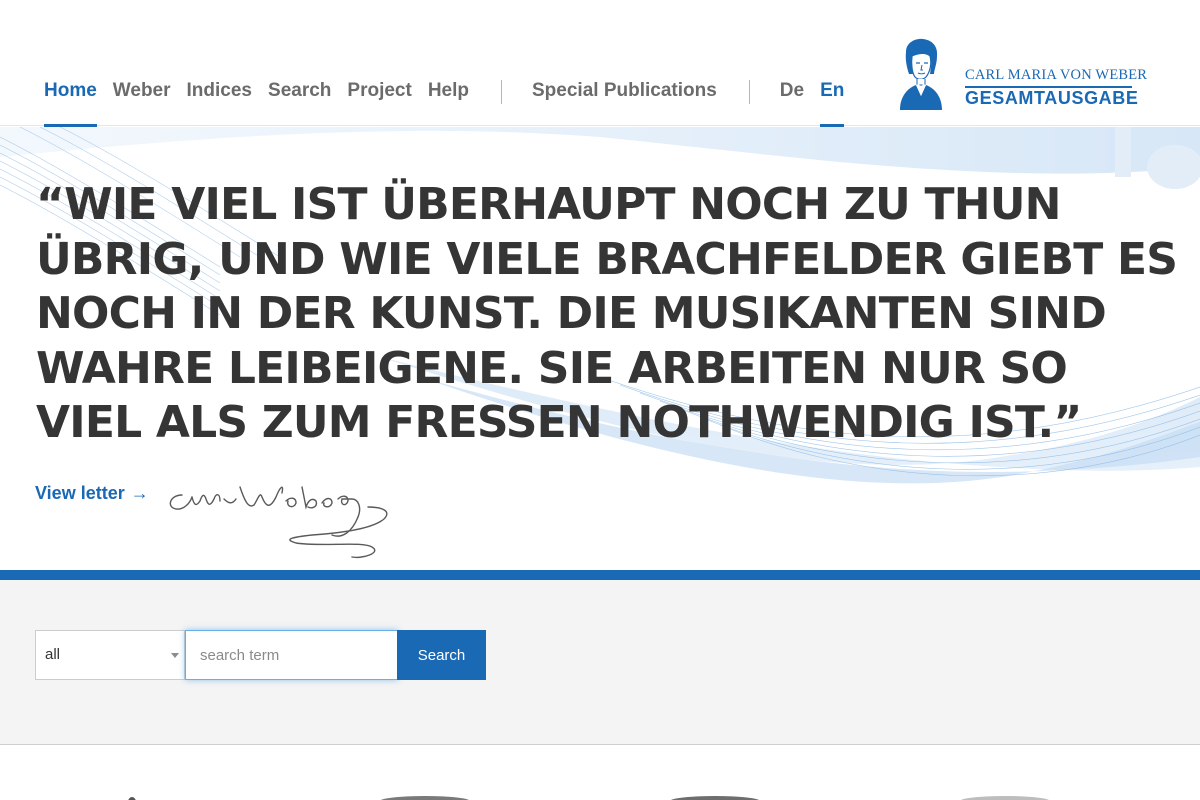 This screenshot has width=1200, height=800. I want to click on view-letter-label: View letter, so click(80, 493).